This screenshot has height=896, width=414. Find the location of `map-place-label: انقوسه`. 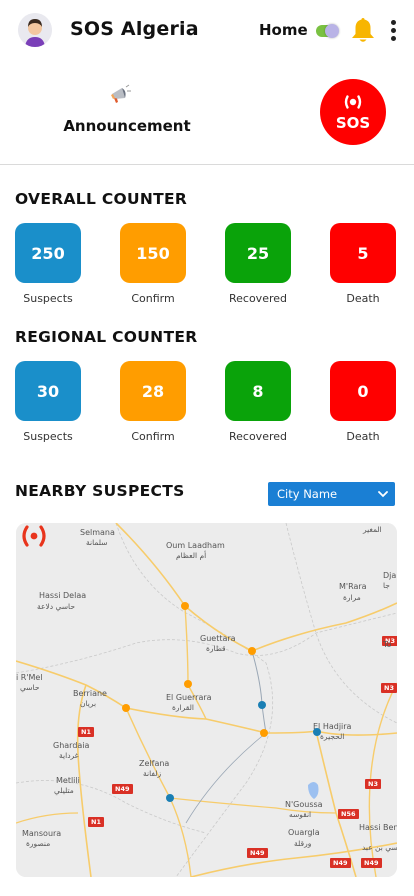

map-place-label: انقوسه is located at coordinates (300, 814).